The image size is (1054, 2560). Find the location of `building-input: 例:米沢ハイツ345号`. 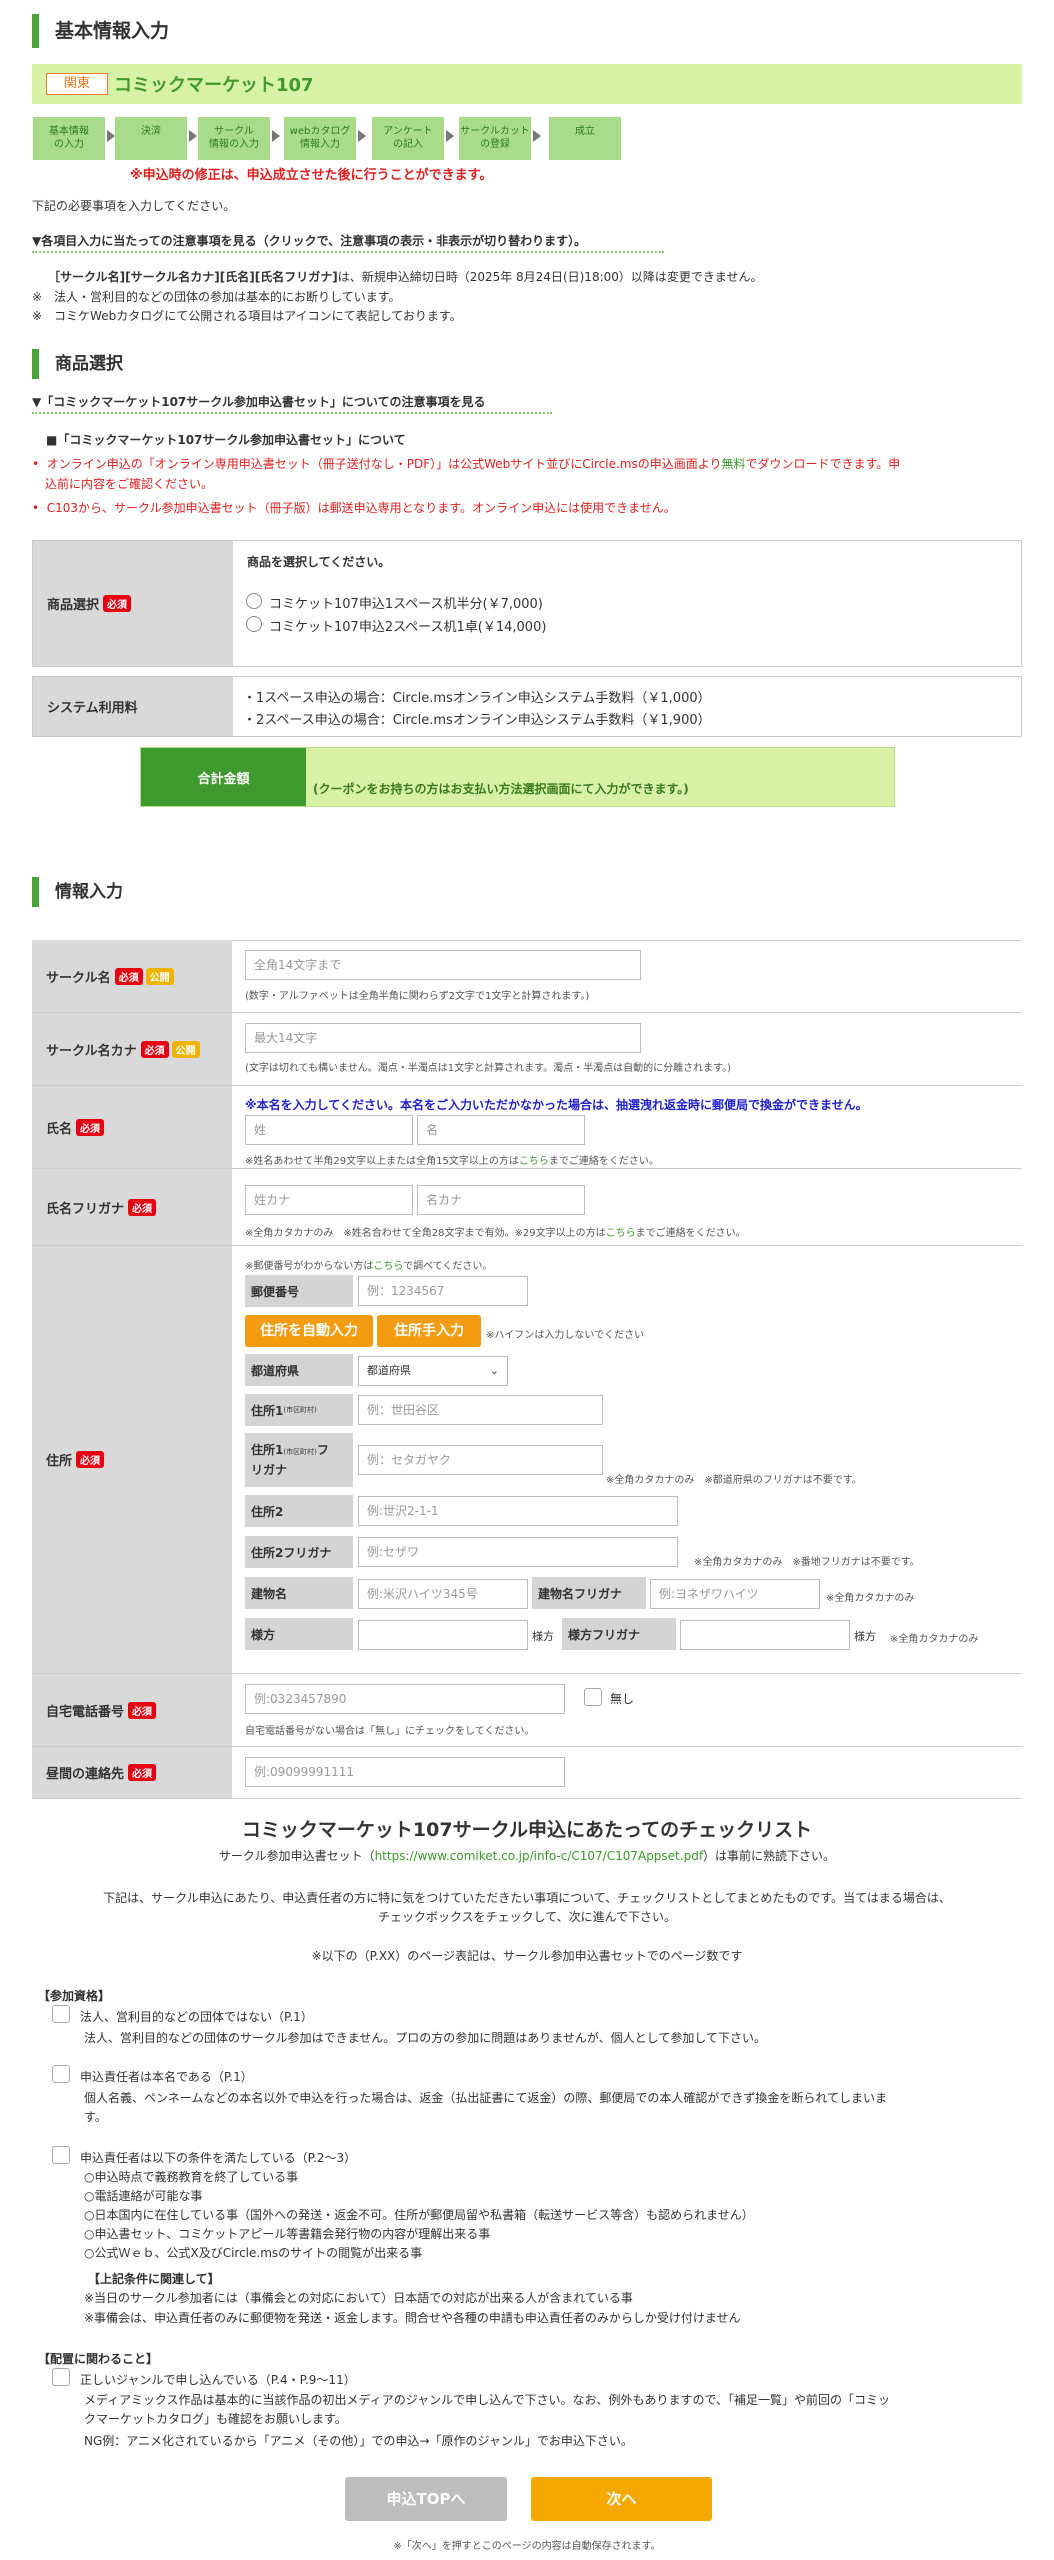

building-input: 例:米沢ハイツ345号 is located at coordinates (443, 1594).